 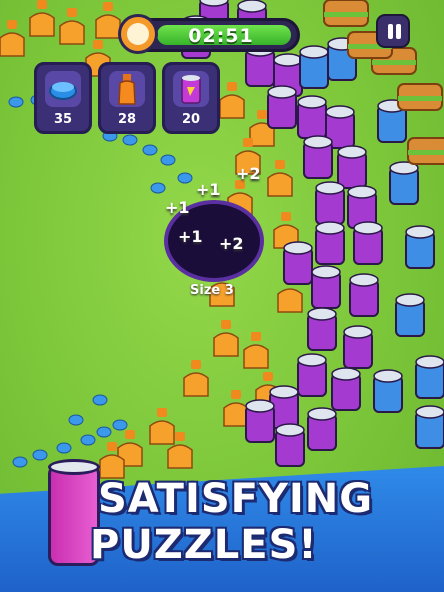 What do you see at coordinates (212, 290) in the screenshot?
I see `hole-size-label: Size 3` at bounding box center [212, 290].